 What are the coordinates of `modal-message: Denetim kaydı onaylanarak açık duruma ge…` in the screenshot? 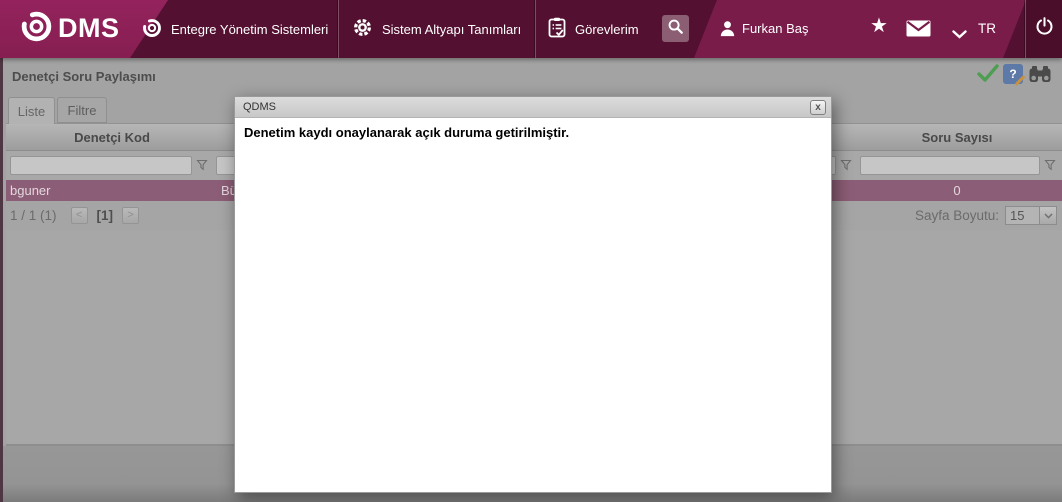 It's located at (407, 132).